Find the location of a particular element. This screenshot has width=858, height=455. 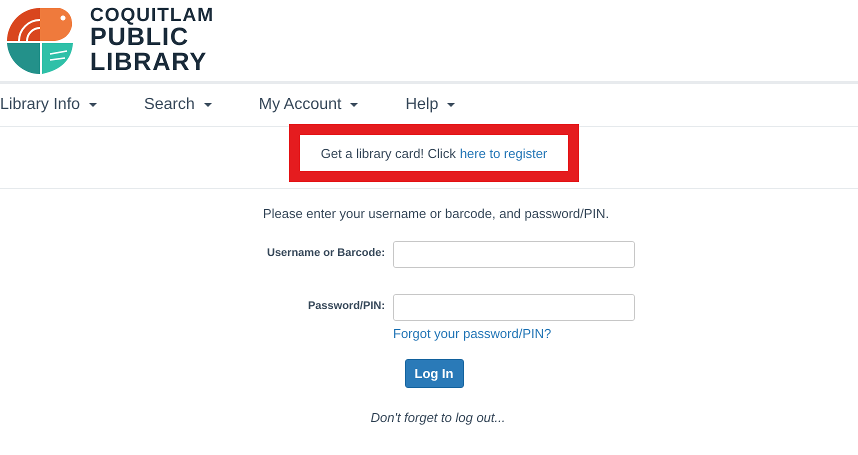

logo-text: COQUITLAM is located at coordinates (152, 15).